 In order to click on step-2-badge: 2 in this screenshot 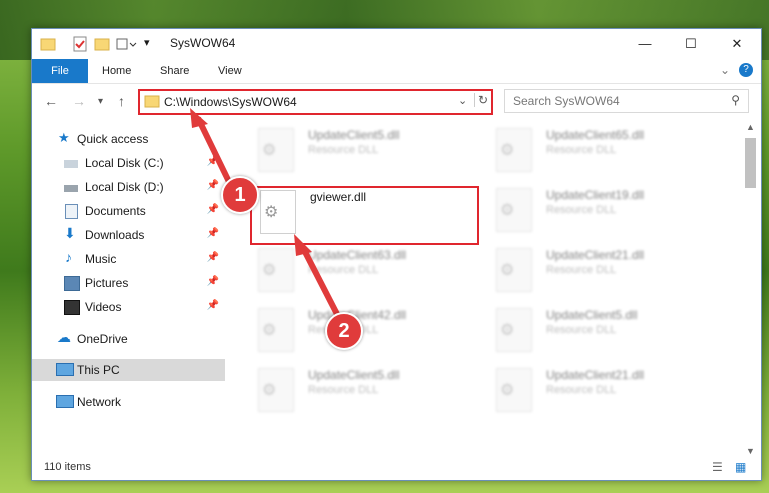, I will do `click(344, 331)`.